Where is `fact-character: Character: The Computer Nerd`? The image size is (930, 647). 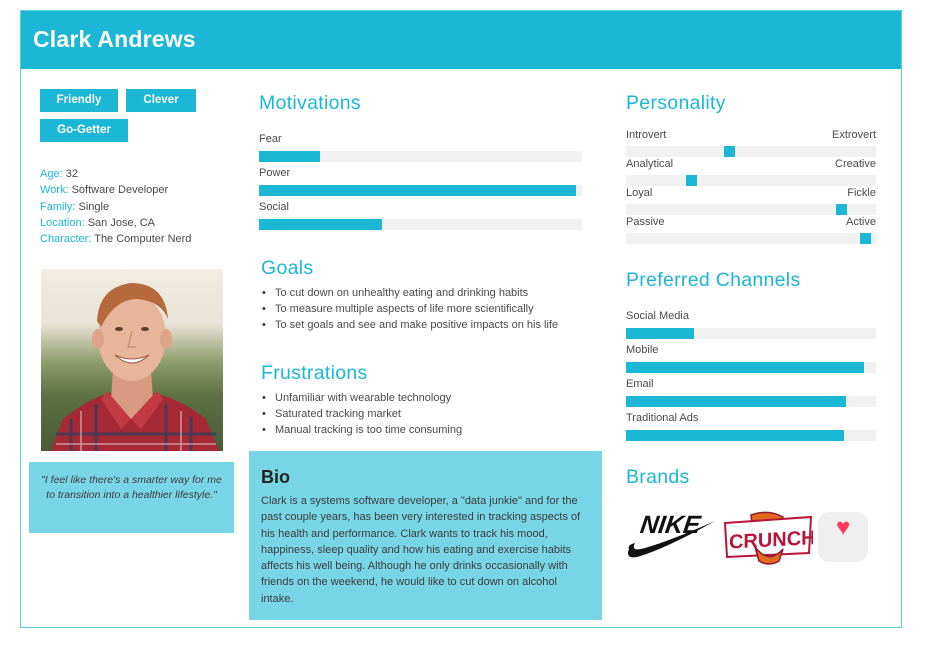
fact-character: Character: The Computer Nerd is located at coordinates (116, 239).